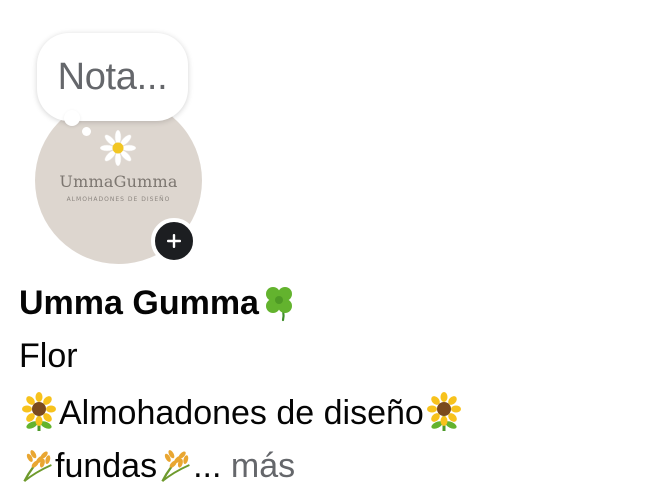  I want to click on bio-line-2-text: Almohadones de diseño, so click(241, 413).